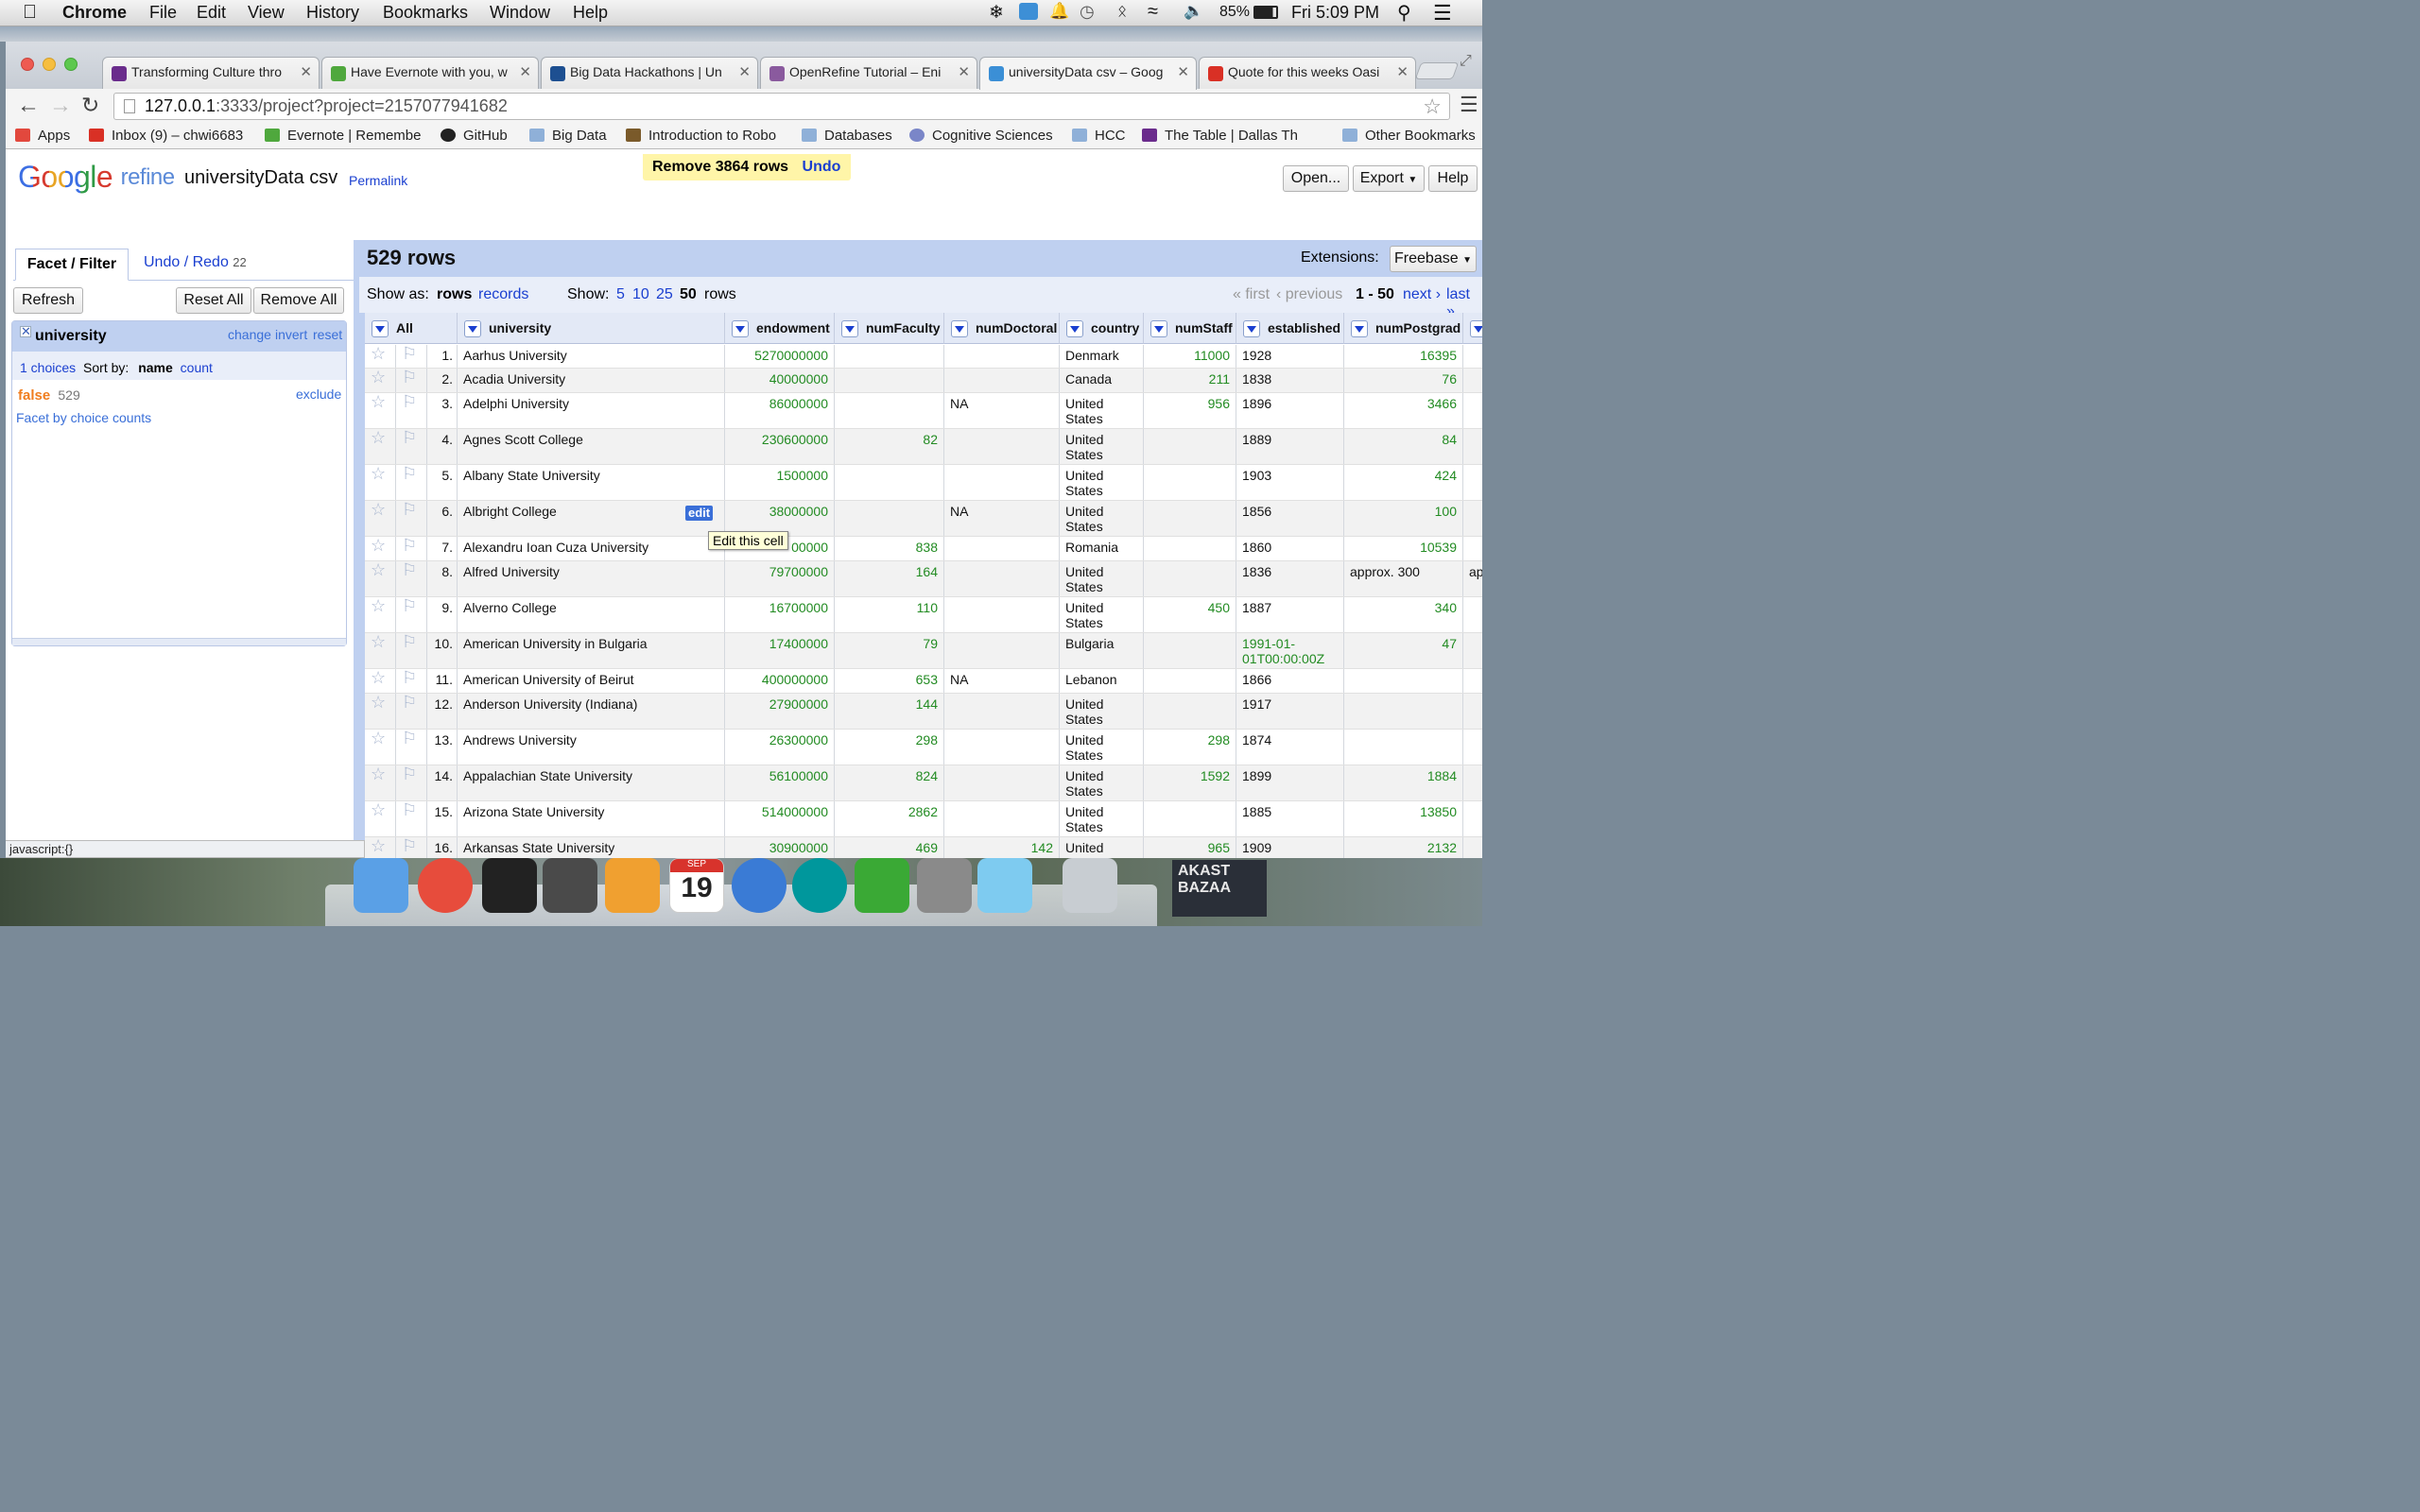 This screenshot has height=1512, width=2420. What do you see at coordinates (1403, 847) in the screenshot?
I see `cell-numpostgrad: 2132` at bounding box center [1403, 847].